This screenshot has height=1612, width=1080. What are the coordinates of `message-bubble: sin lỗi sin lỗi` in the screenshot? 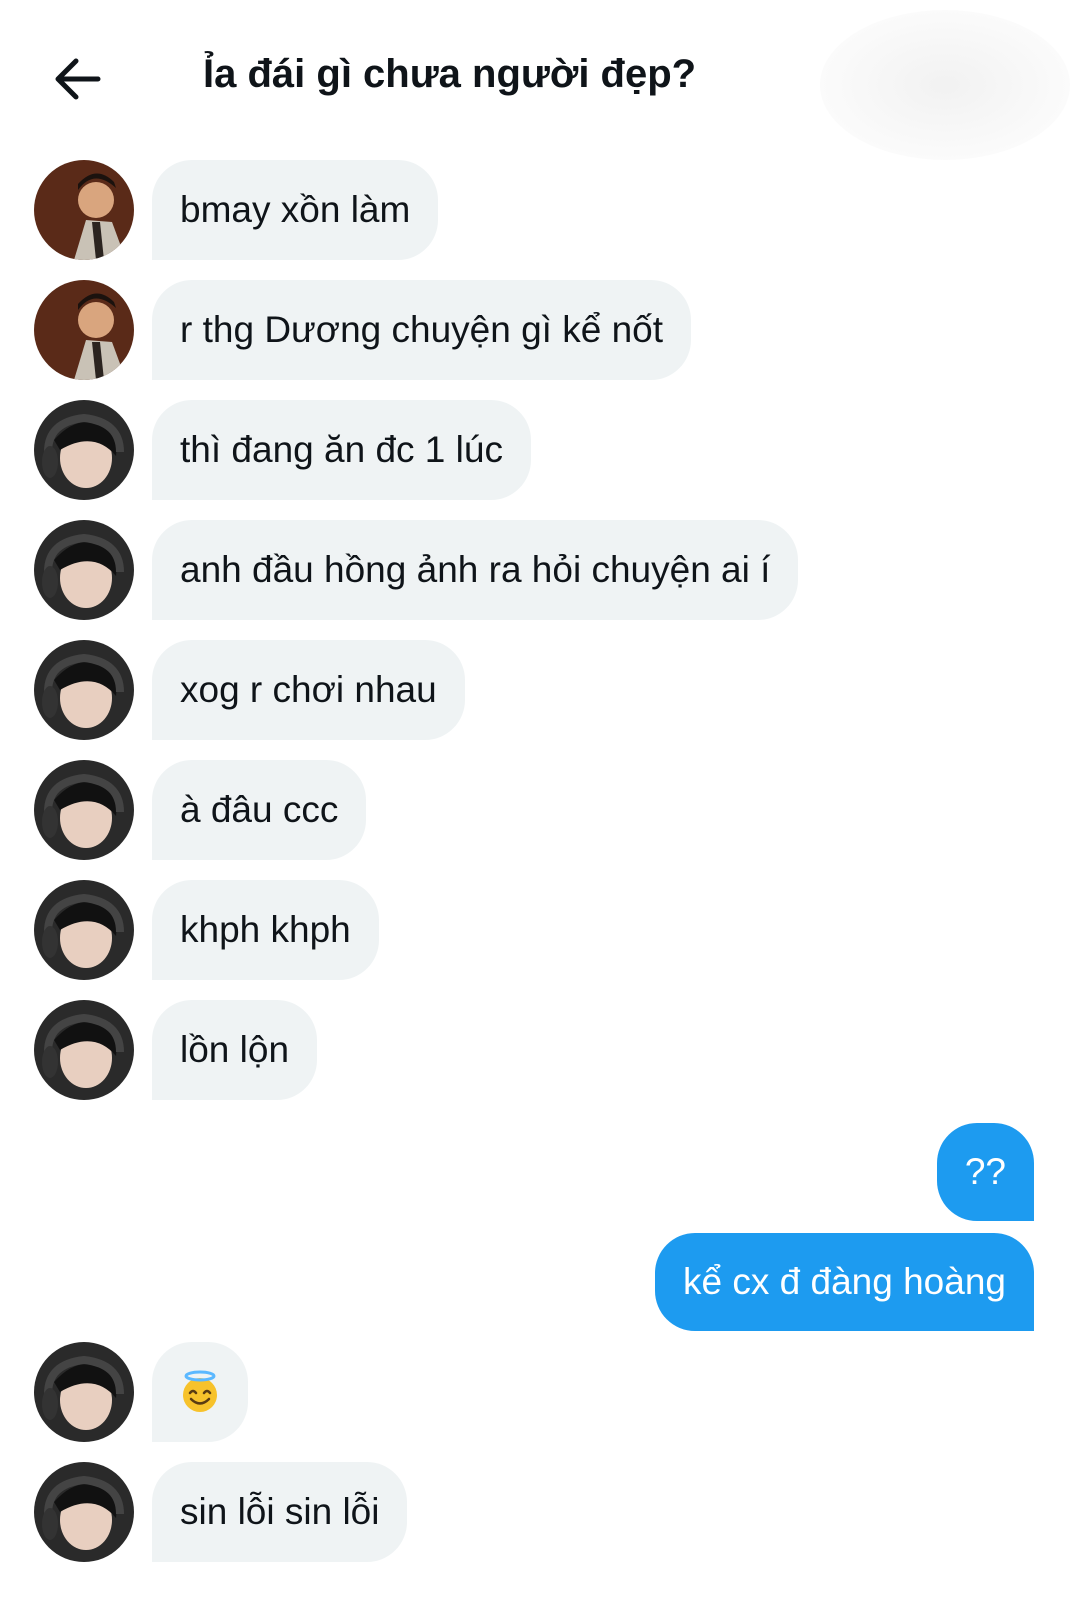 It's located at (280, 1512).